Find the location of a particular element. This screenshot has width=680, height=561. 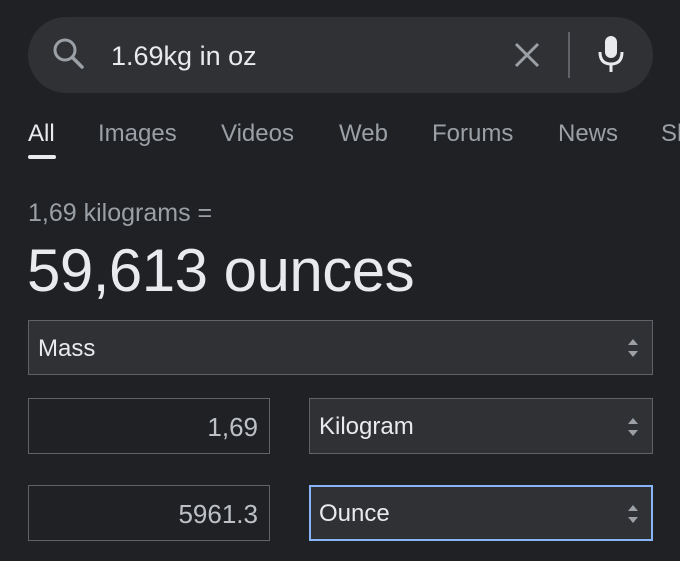

to-value-input: 5961.3 is located at coordinates (149, 513).